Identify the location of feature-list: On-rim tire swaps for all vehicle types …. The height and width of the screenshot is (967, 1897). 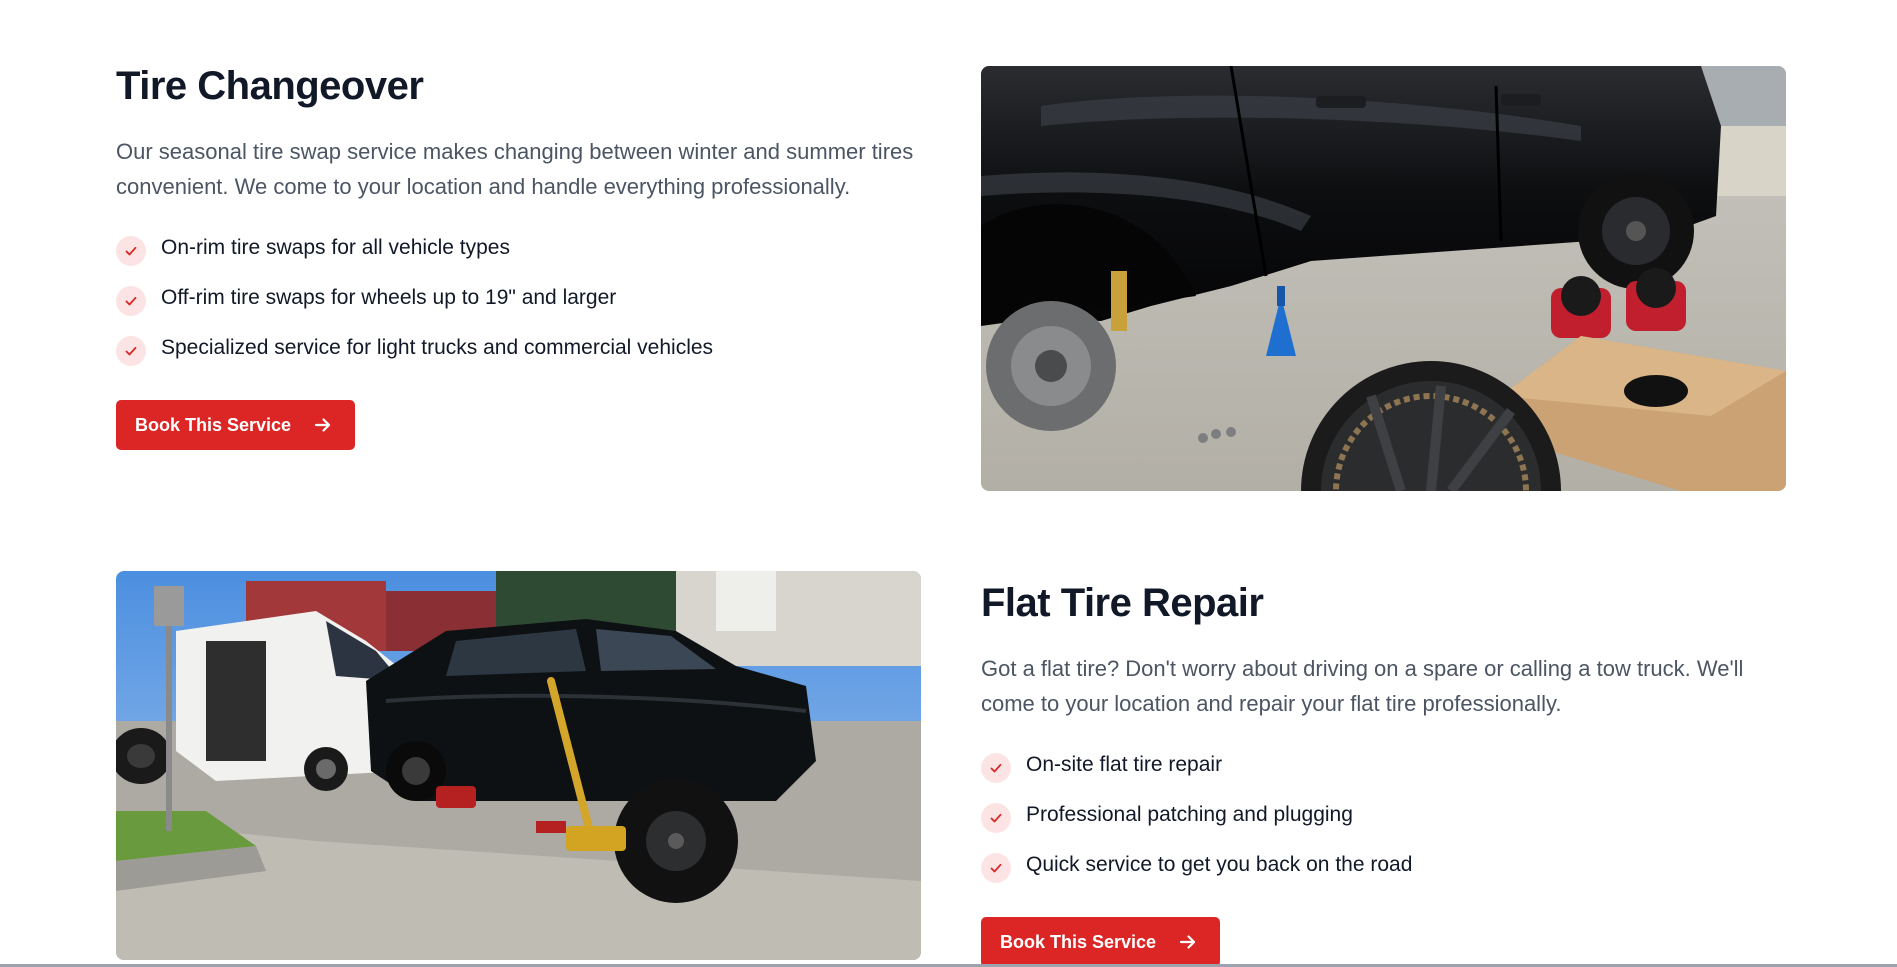
(516, 298).